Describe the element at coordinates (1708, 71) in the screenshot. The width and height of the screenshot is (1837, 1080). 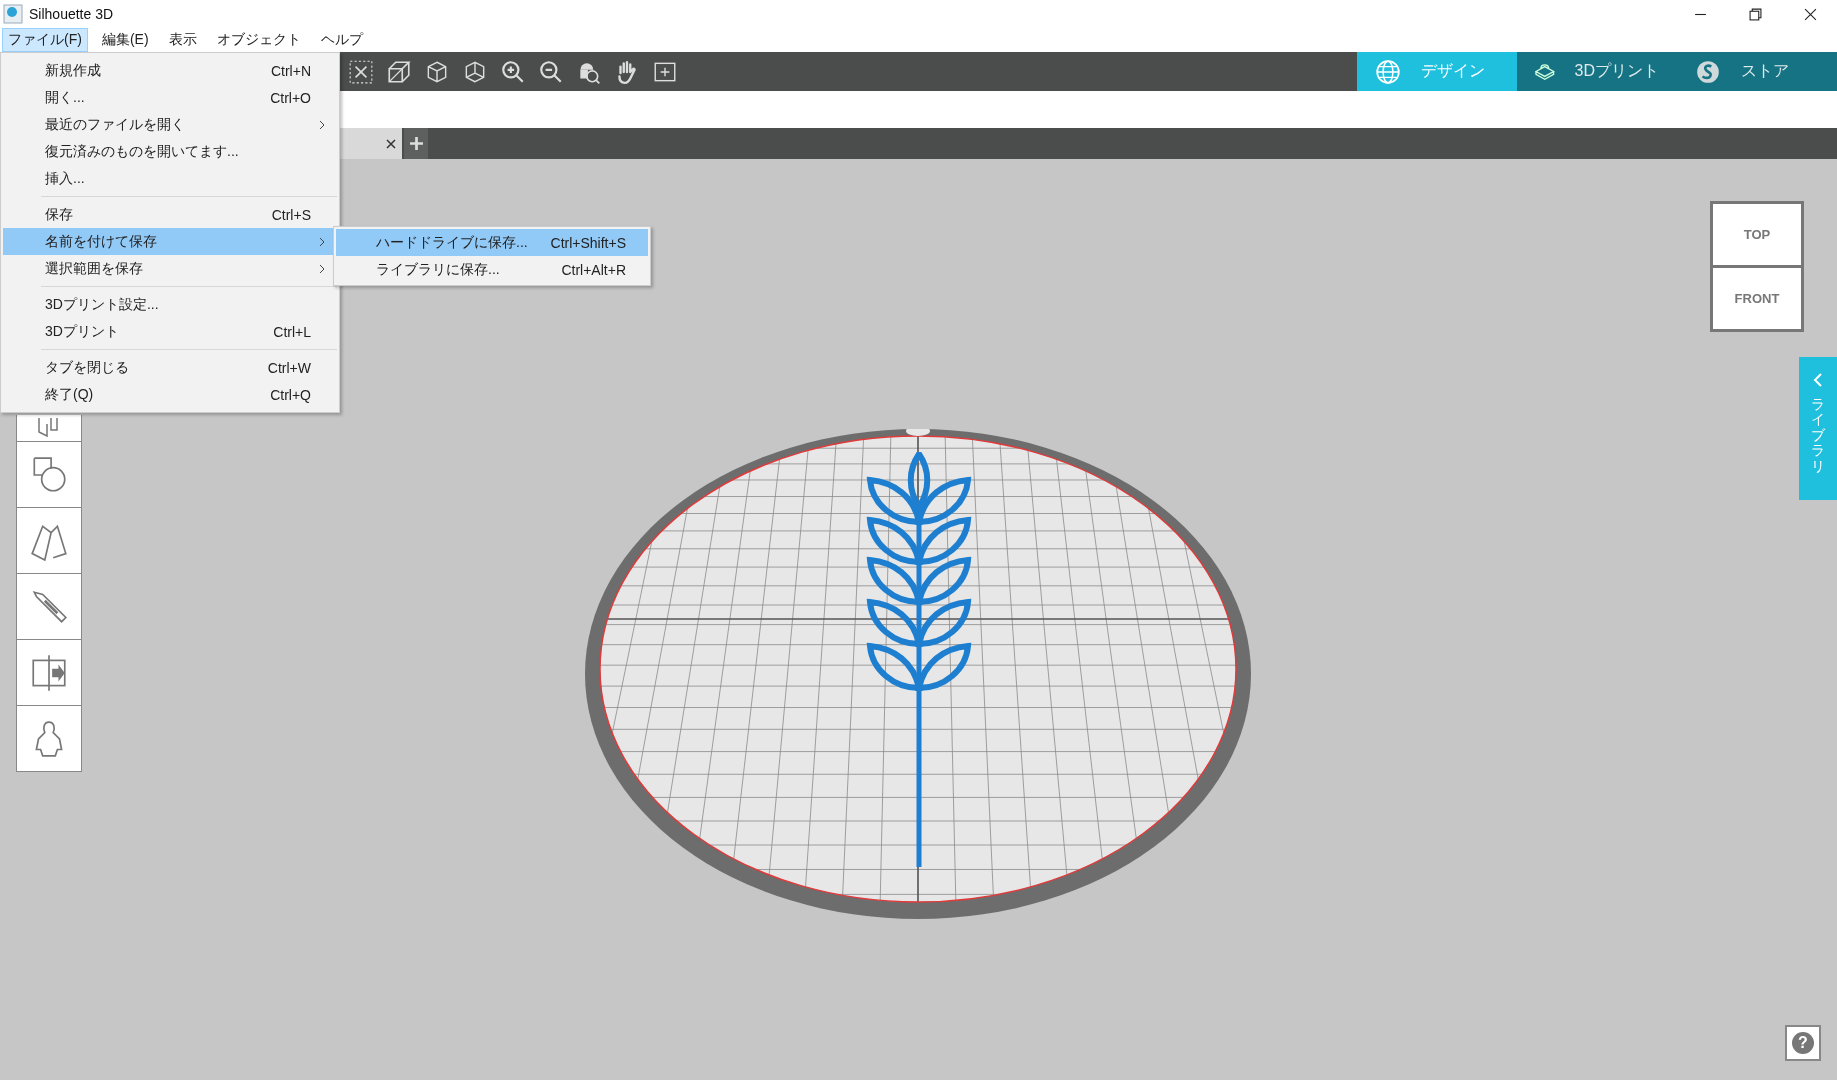
I see `s-logo-icon` at that location.